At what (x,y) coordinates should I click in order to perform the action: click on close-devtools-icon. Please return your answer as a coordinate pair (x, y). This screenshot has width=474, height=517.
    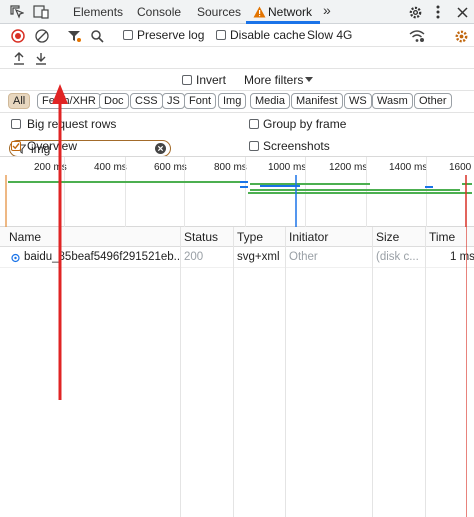
    Looking at the image, I should click on (462, 12).